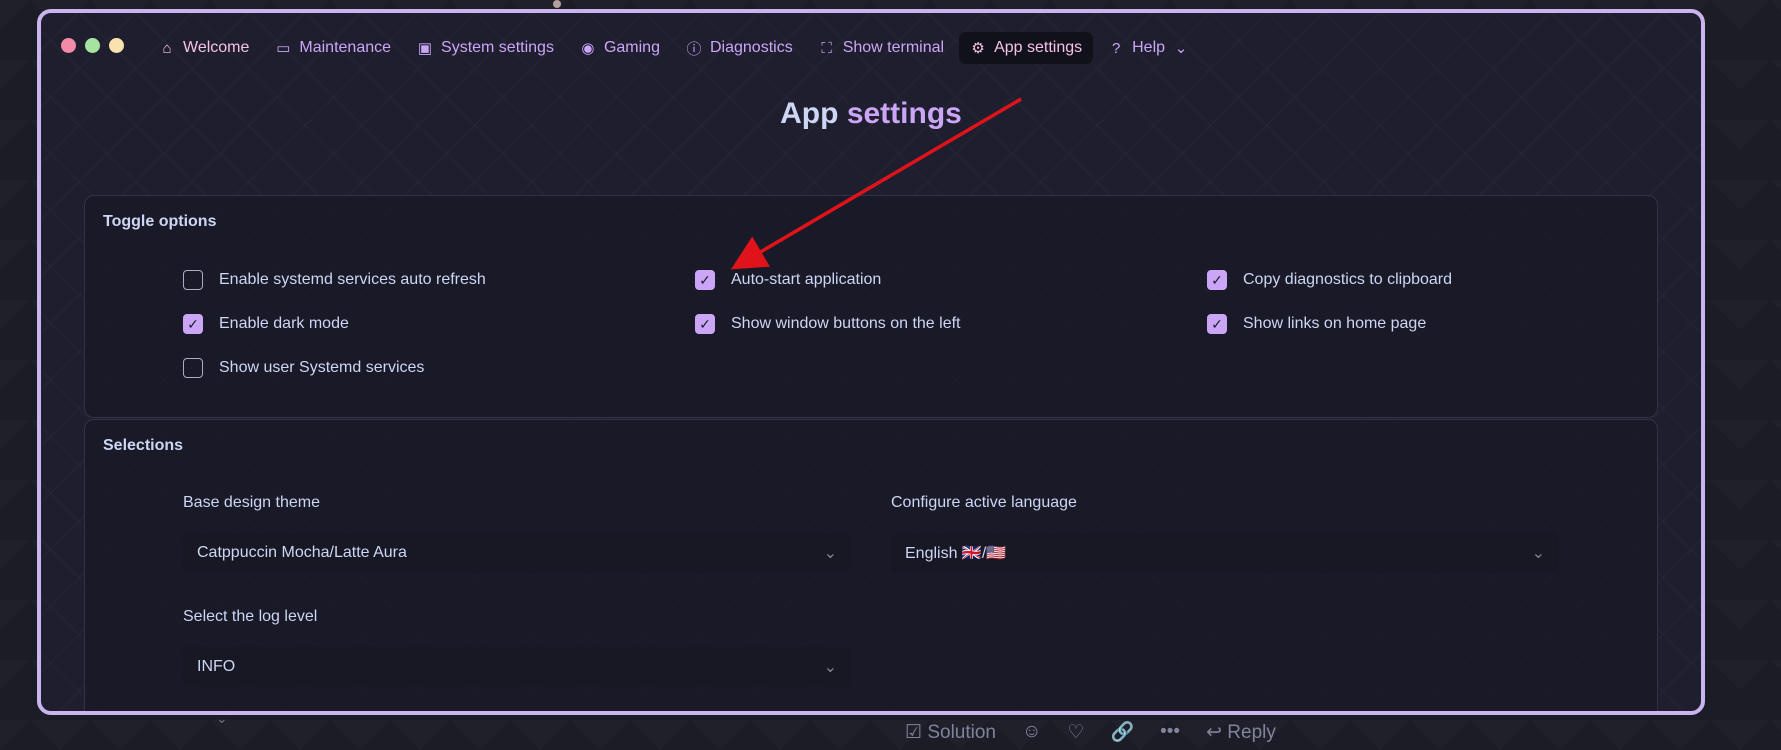 This screenshot has height=750, width=1781. I want to click on tab-label: Help, so click(1149, 47).